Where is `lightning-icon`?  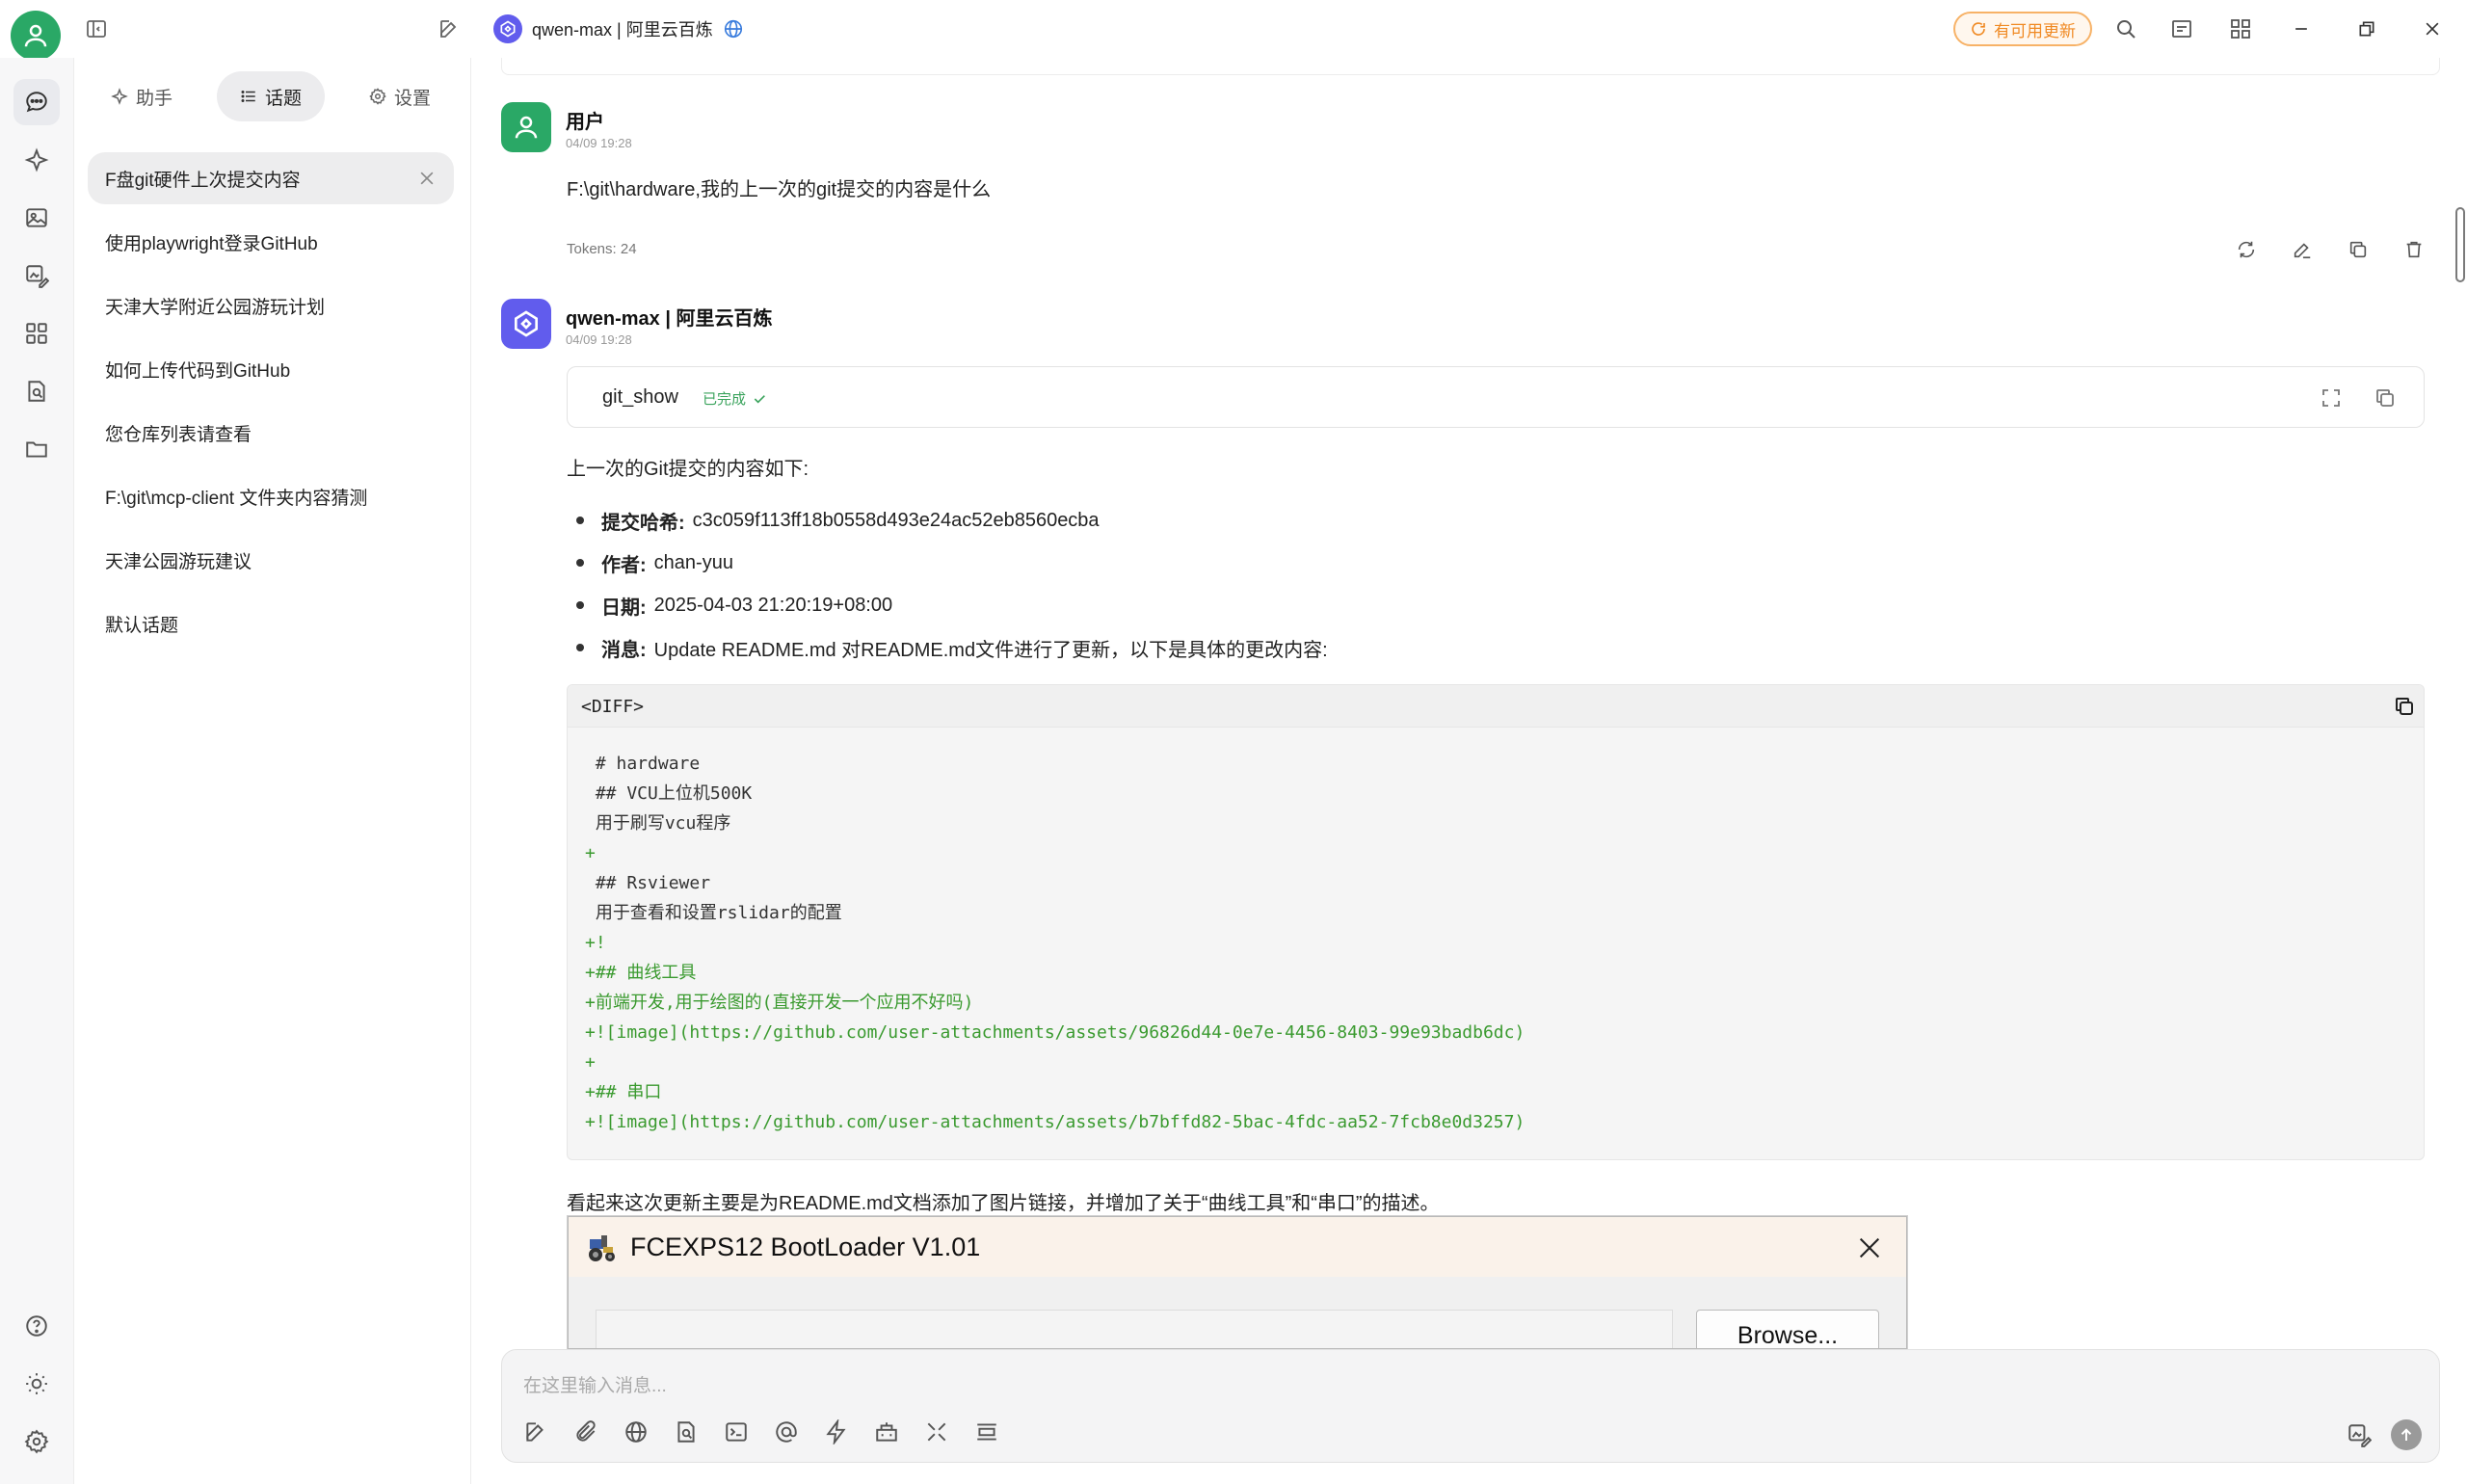 lightning-icon is located at coordinates (836, 1431).